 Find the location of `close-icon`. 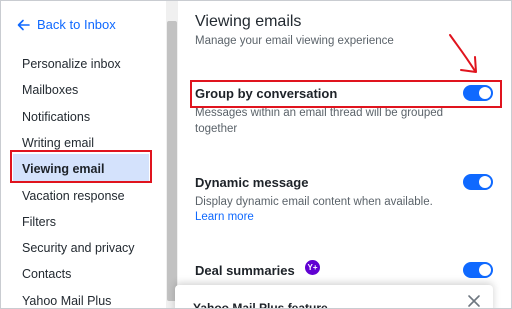

close-icon is located at coordinates (474, 301).